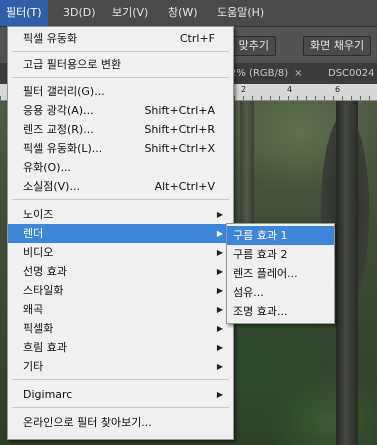  I want to click on submenu-item-clouds: 구름 효과 1, so click(280, 235).